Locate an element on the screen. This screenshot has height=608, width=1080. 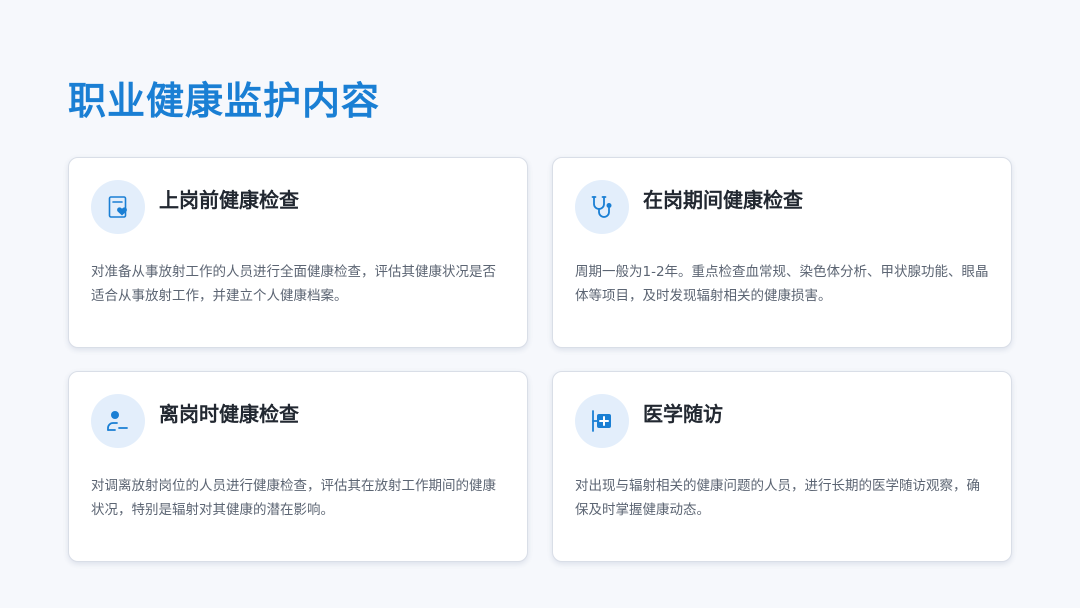
card-title: 在岗期间健康检查 is located at coordinates (723, 200).